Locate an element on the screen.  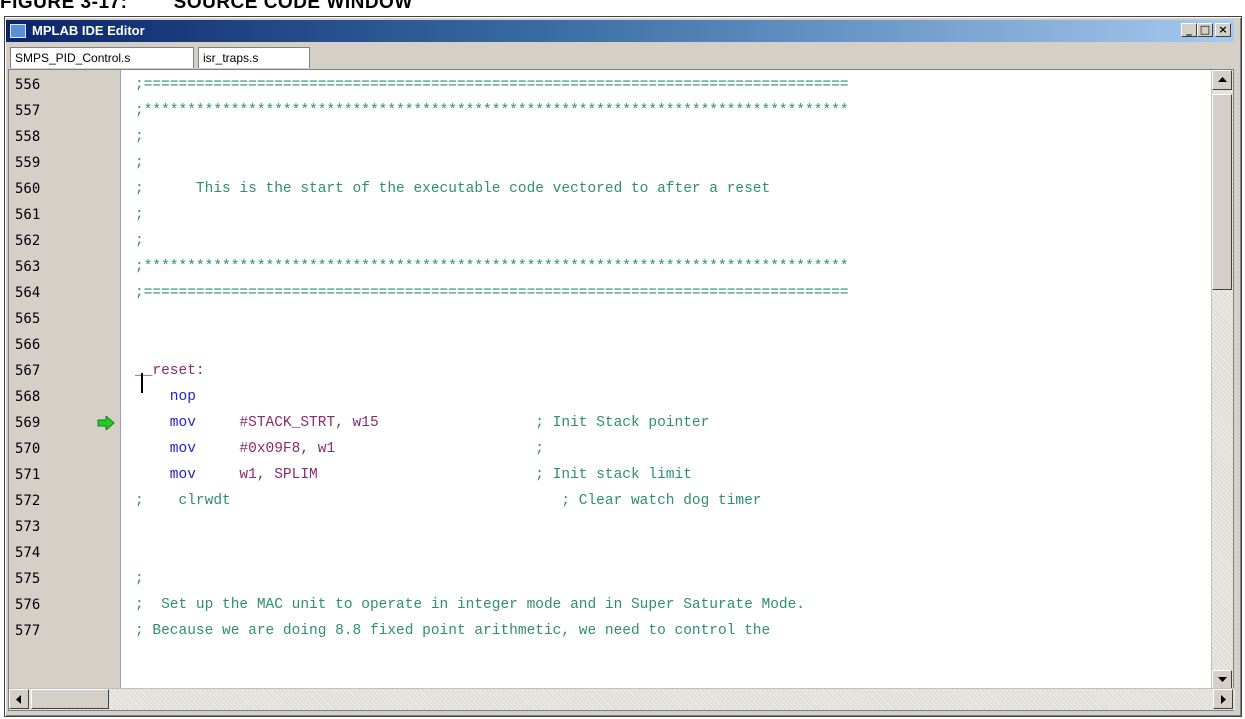
green-arrow-icon is located at coordinates (106, 423).